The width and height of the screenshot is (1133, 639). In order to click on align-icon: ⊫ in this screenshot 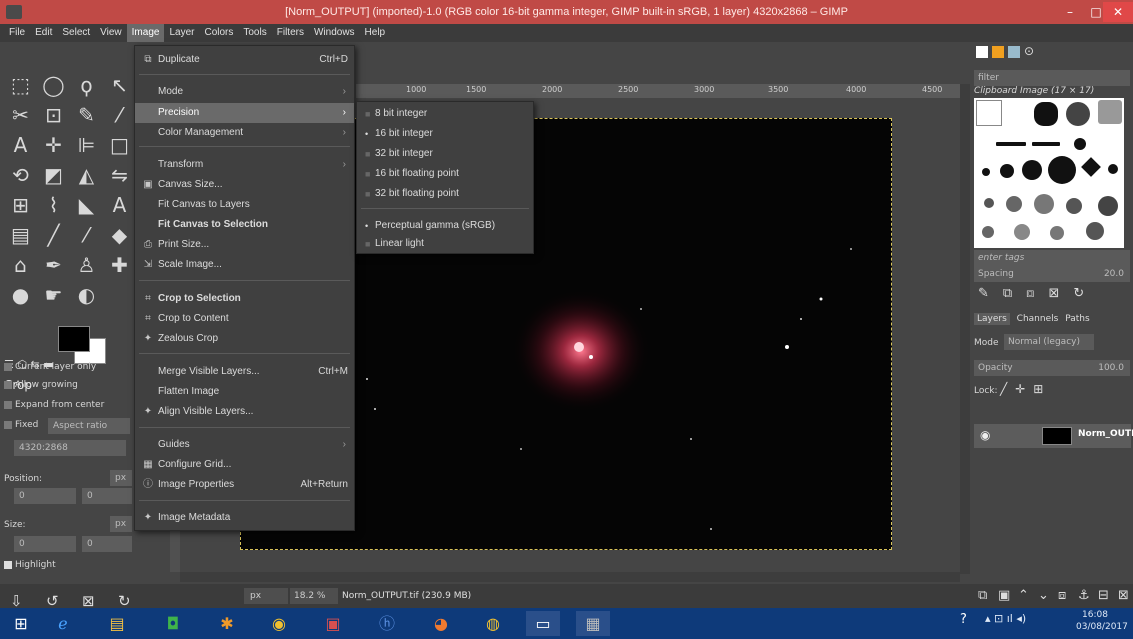, I will do `click(86, 145)`.